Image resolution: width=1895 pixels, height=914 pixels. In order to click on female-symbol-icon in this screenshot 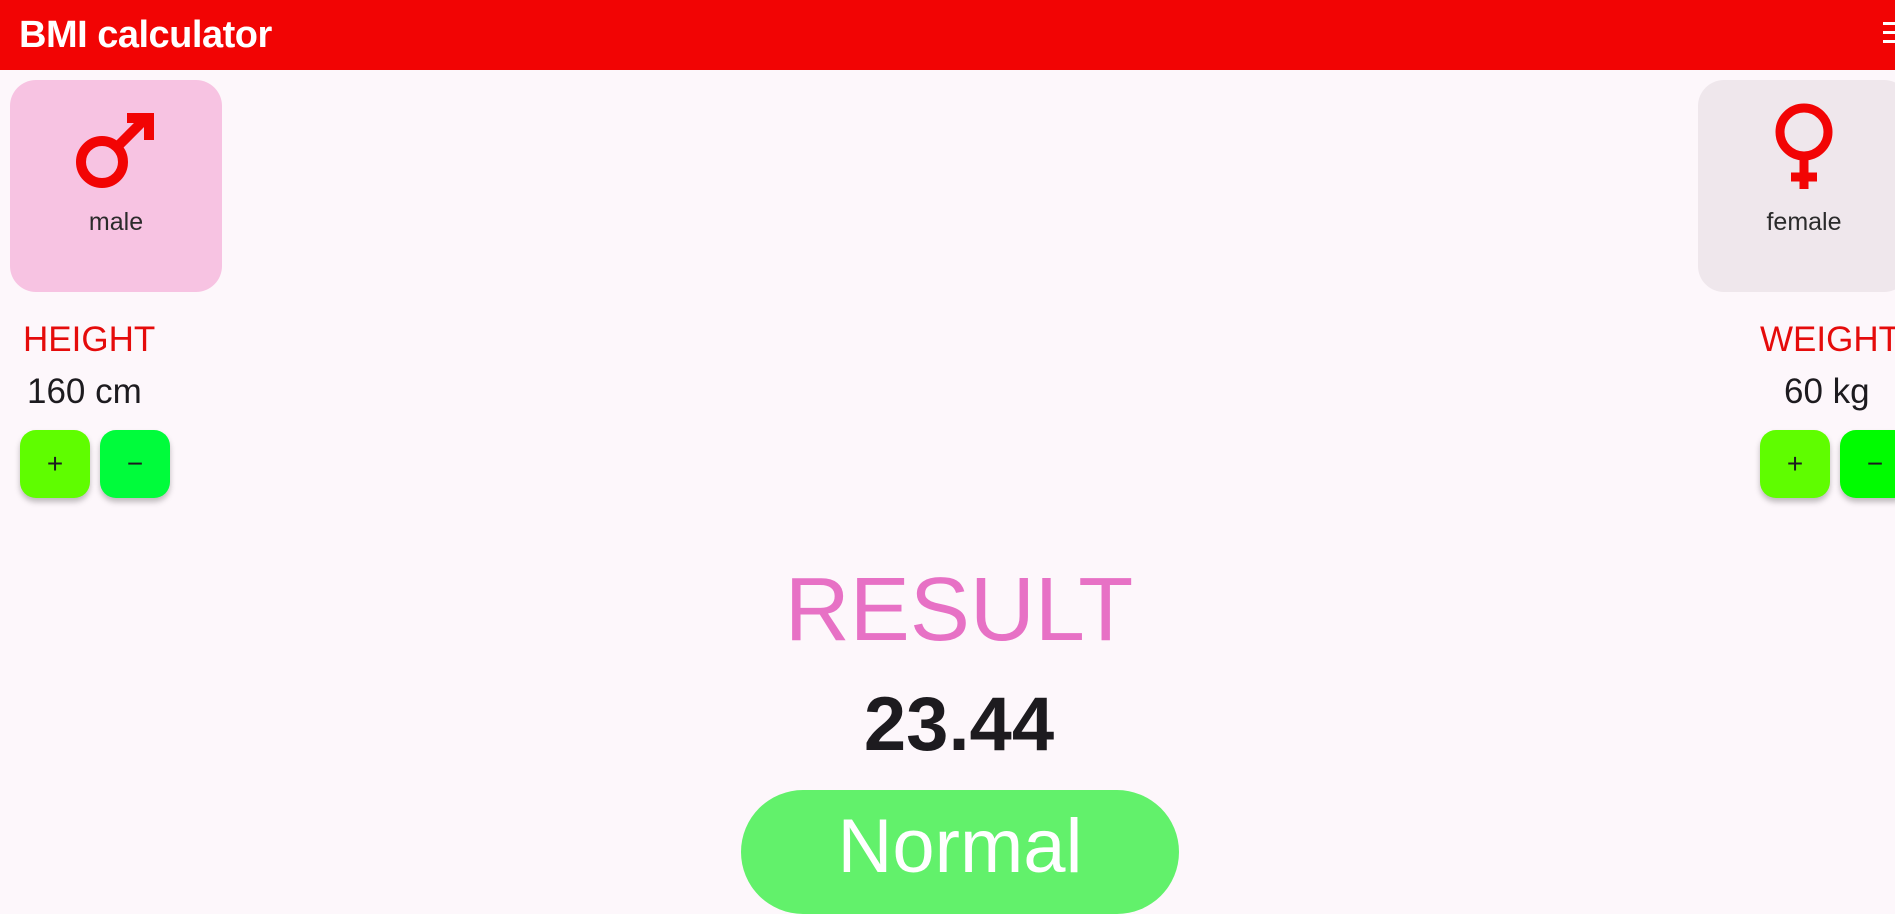, I will do `click(1804, 146)`.